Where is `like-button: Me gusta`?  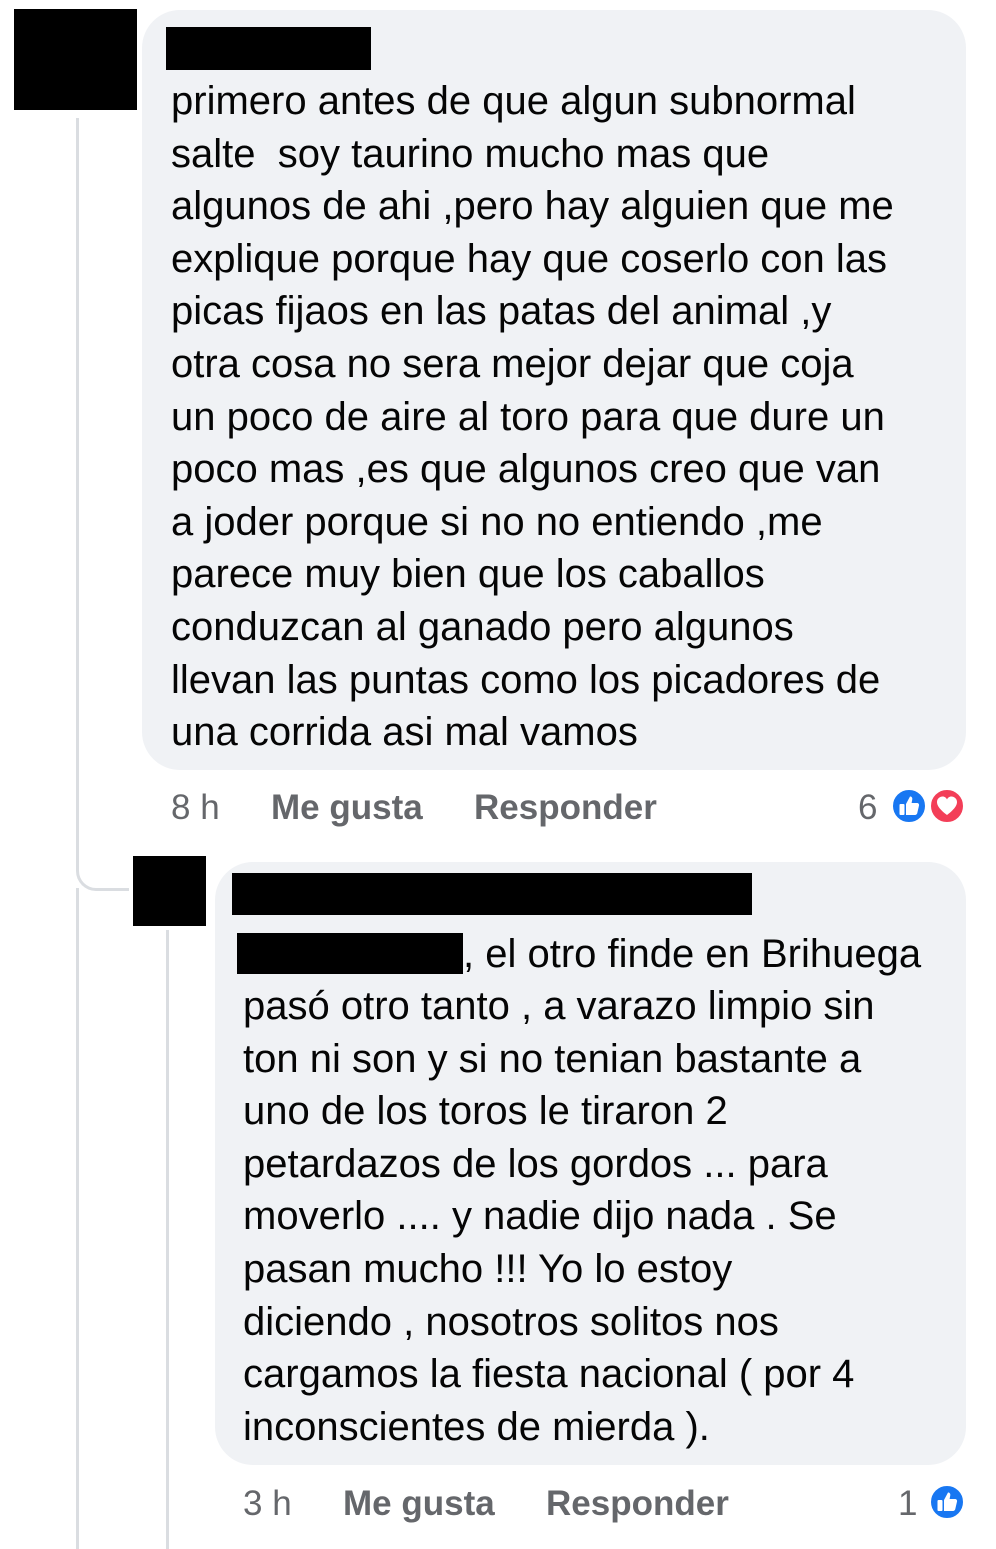
like-button: Me gusta is located at coordinates (347, 808).